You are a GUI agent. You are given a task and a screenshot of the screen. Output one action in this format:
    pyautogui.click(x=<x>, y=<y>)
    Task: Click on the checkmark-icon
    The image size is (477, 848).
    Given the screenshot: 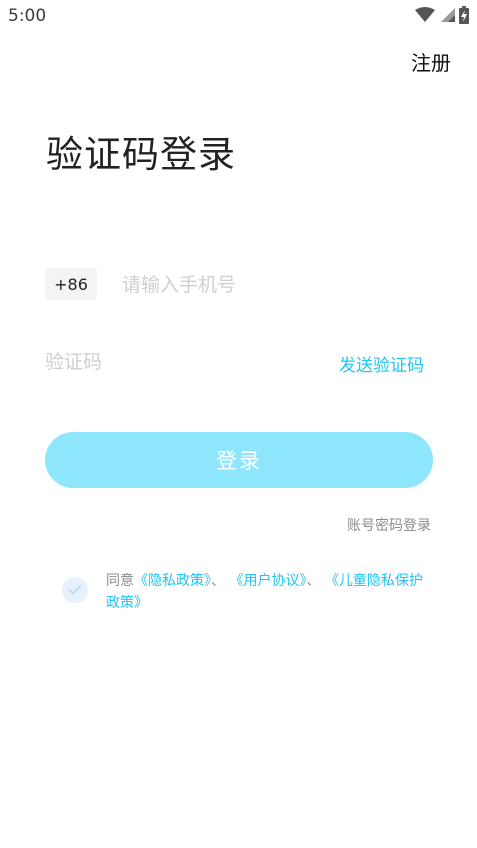 What is the action you would take?
    pyautogui.click(x=75, y=590)
    